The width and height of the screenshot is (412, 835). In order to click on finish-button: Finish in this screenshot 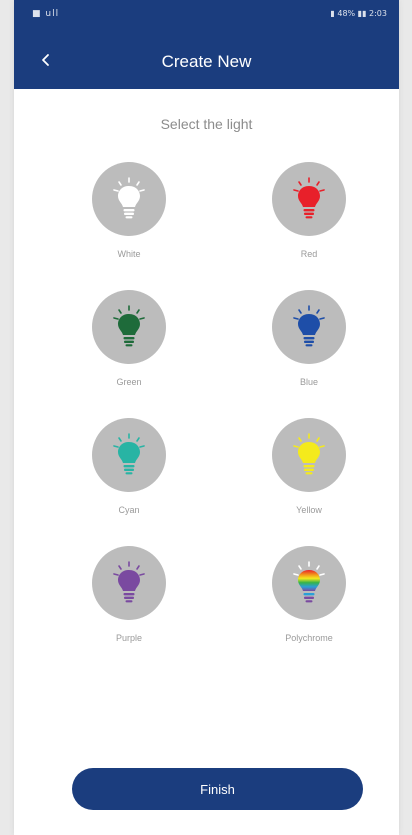, I will do `click(217, 789)`.